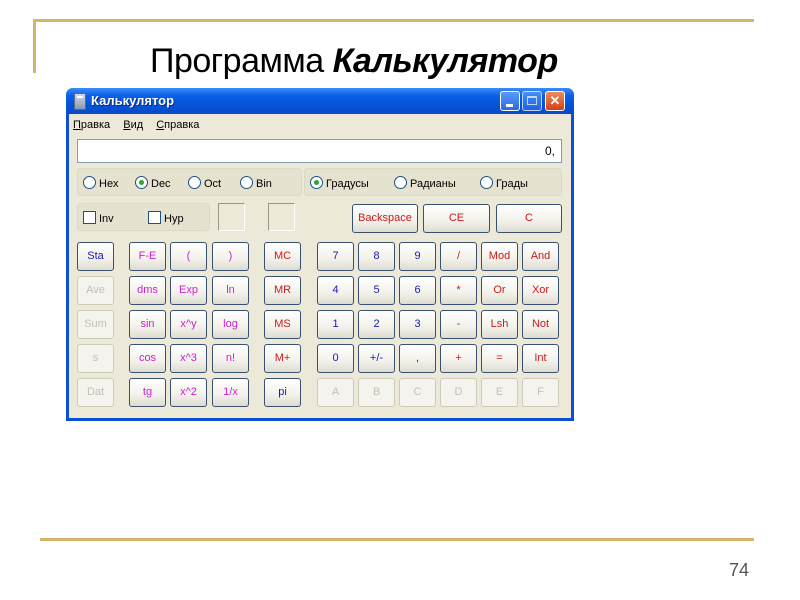 Image resolution: width=800 pixels, height=600 pixels. What do you see at coordinates (532, 101) in the screenshot?
I see `maximize-button` at bounding box center [532, 101].